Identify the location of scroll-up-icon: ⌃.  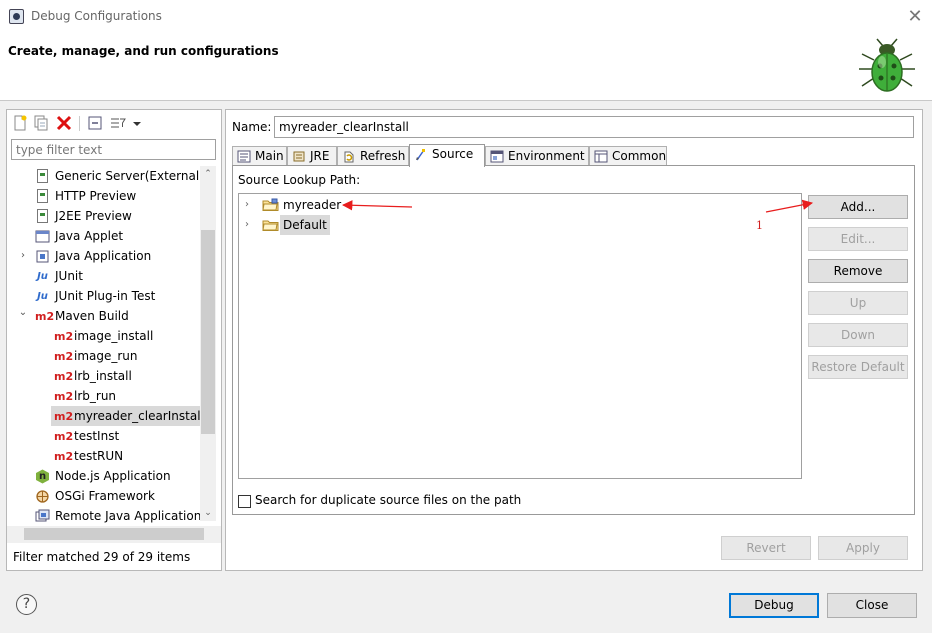
(208, 174).